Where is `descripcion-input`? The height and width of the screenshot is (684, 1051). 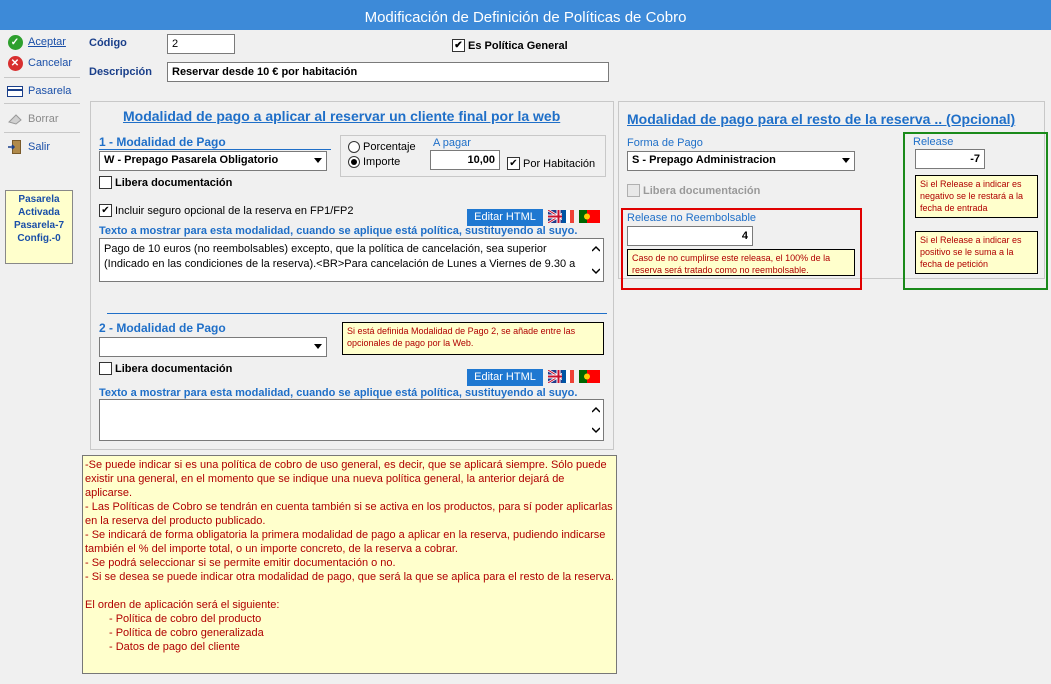 descripcion-input is located at coordinates (388, 72).